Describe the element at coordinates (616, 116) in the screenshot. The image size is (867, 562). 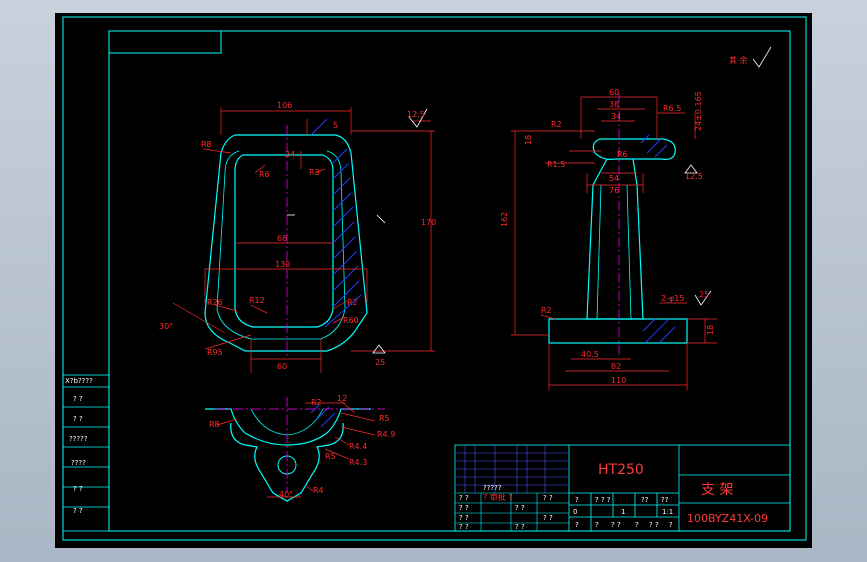
I see `side-dim: 34` at that location.